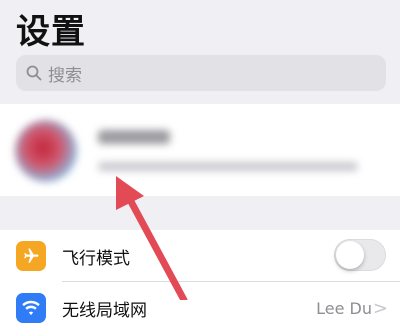 The image size is (400, 334). I want to click on avatar, so click(46, 151).